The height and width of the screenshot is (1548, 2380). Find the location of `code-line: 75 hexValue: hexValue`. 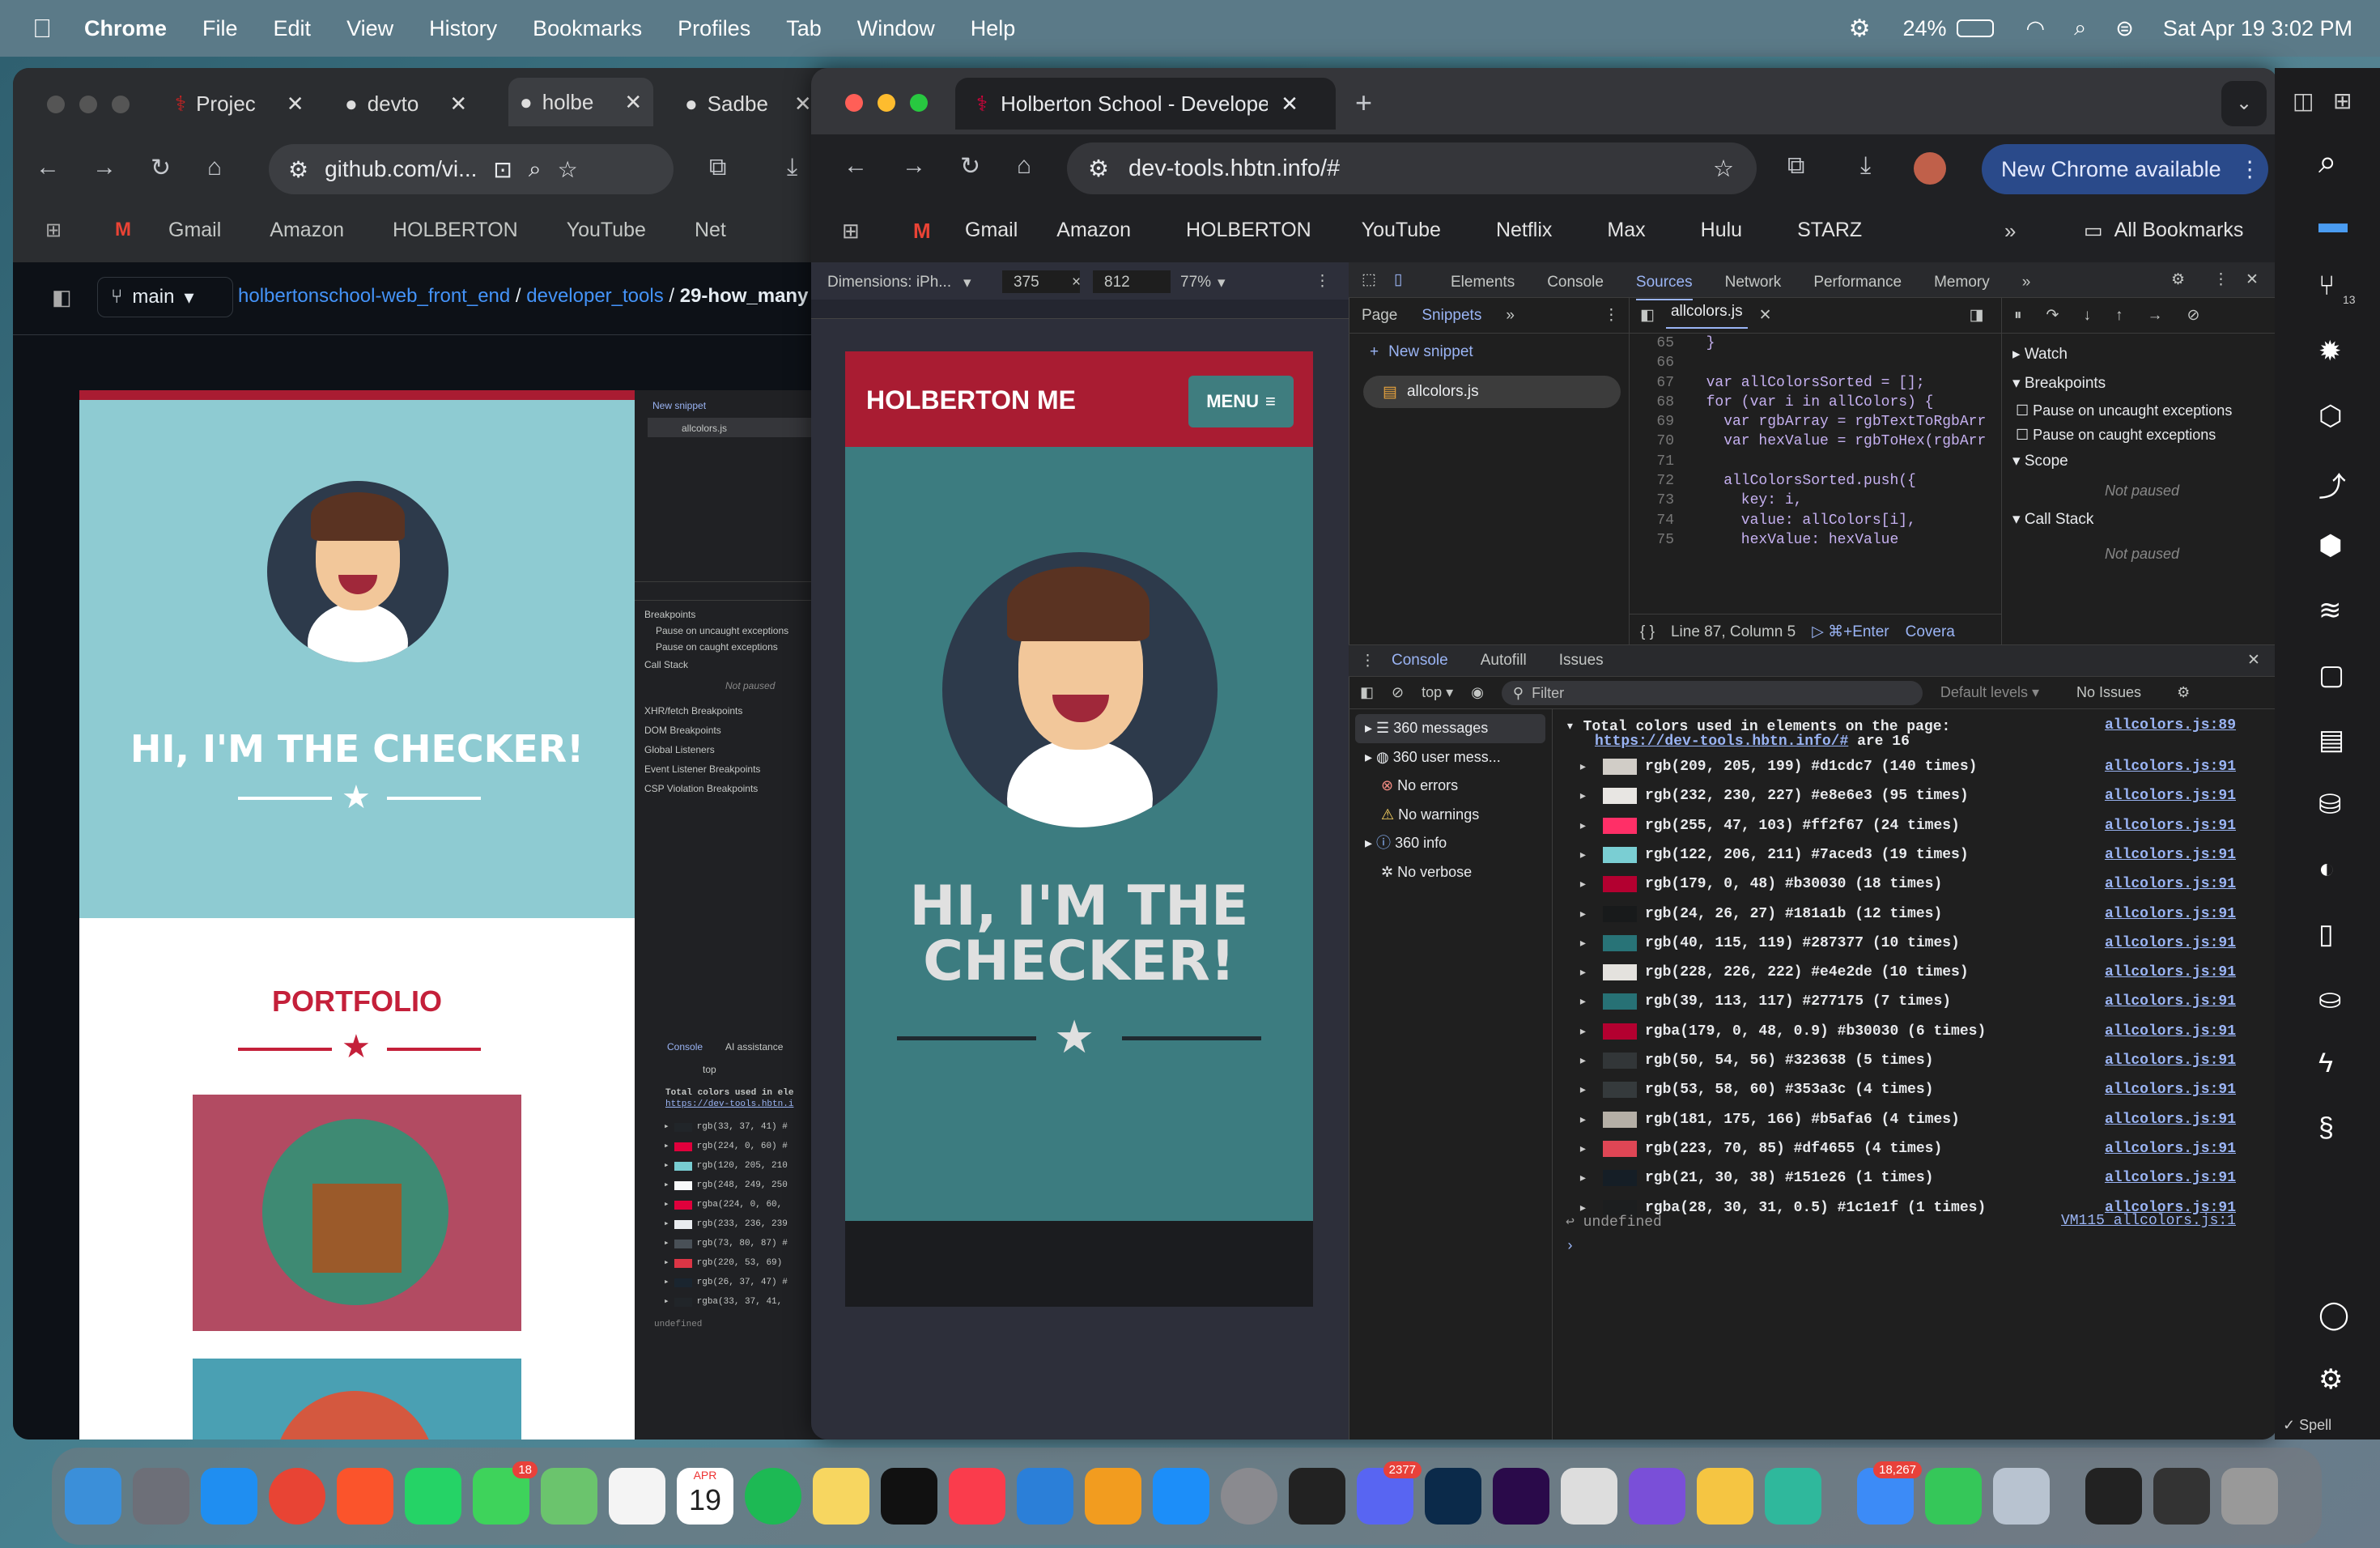

code-line: 75 hexValue: hexValue is located at coordinates (1815, 540).